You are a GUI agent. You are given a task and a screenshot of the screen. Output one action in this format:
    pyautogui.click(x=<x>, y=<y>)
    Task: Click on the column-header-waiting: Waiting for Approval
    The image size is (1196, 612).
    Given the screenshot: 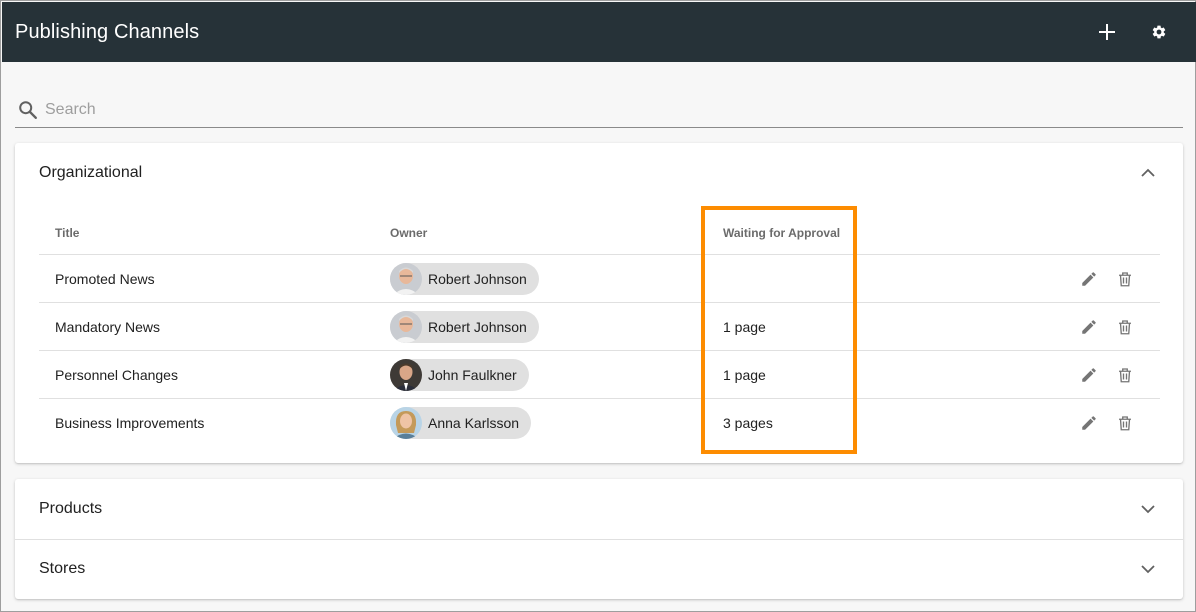 What is the action you would take?
    pyautogui.click(x=781, y=233)
    